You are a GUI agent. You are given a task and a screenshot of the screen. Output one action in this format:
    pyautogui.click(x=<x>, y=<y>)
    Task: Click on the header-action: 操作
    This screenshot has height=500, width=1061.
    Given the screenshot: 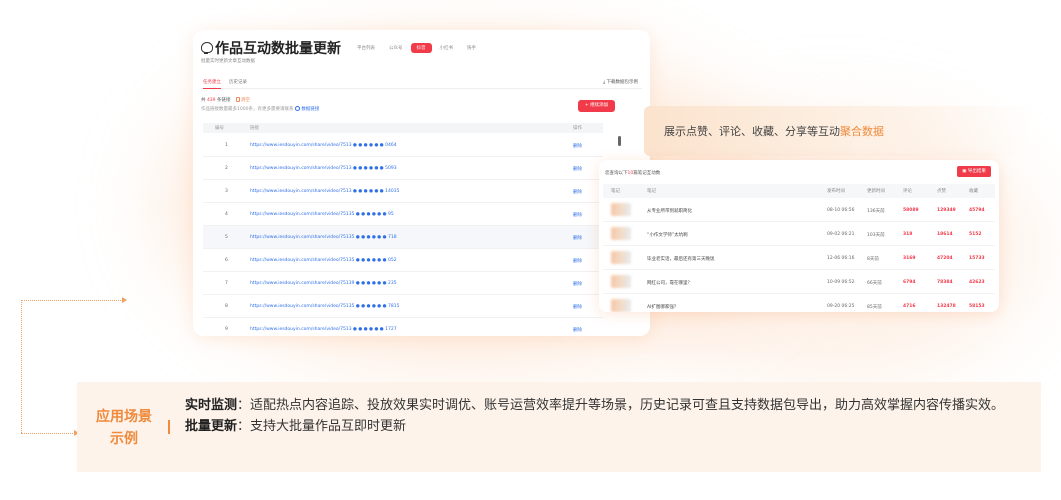 What is the action you would take?
    pyautogui.click(x=577, y=128)
    